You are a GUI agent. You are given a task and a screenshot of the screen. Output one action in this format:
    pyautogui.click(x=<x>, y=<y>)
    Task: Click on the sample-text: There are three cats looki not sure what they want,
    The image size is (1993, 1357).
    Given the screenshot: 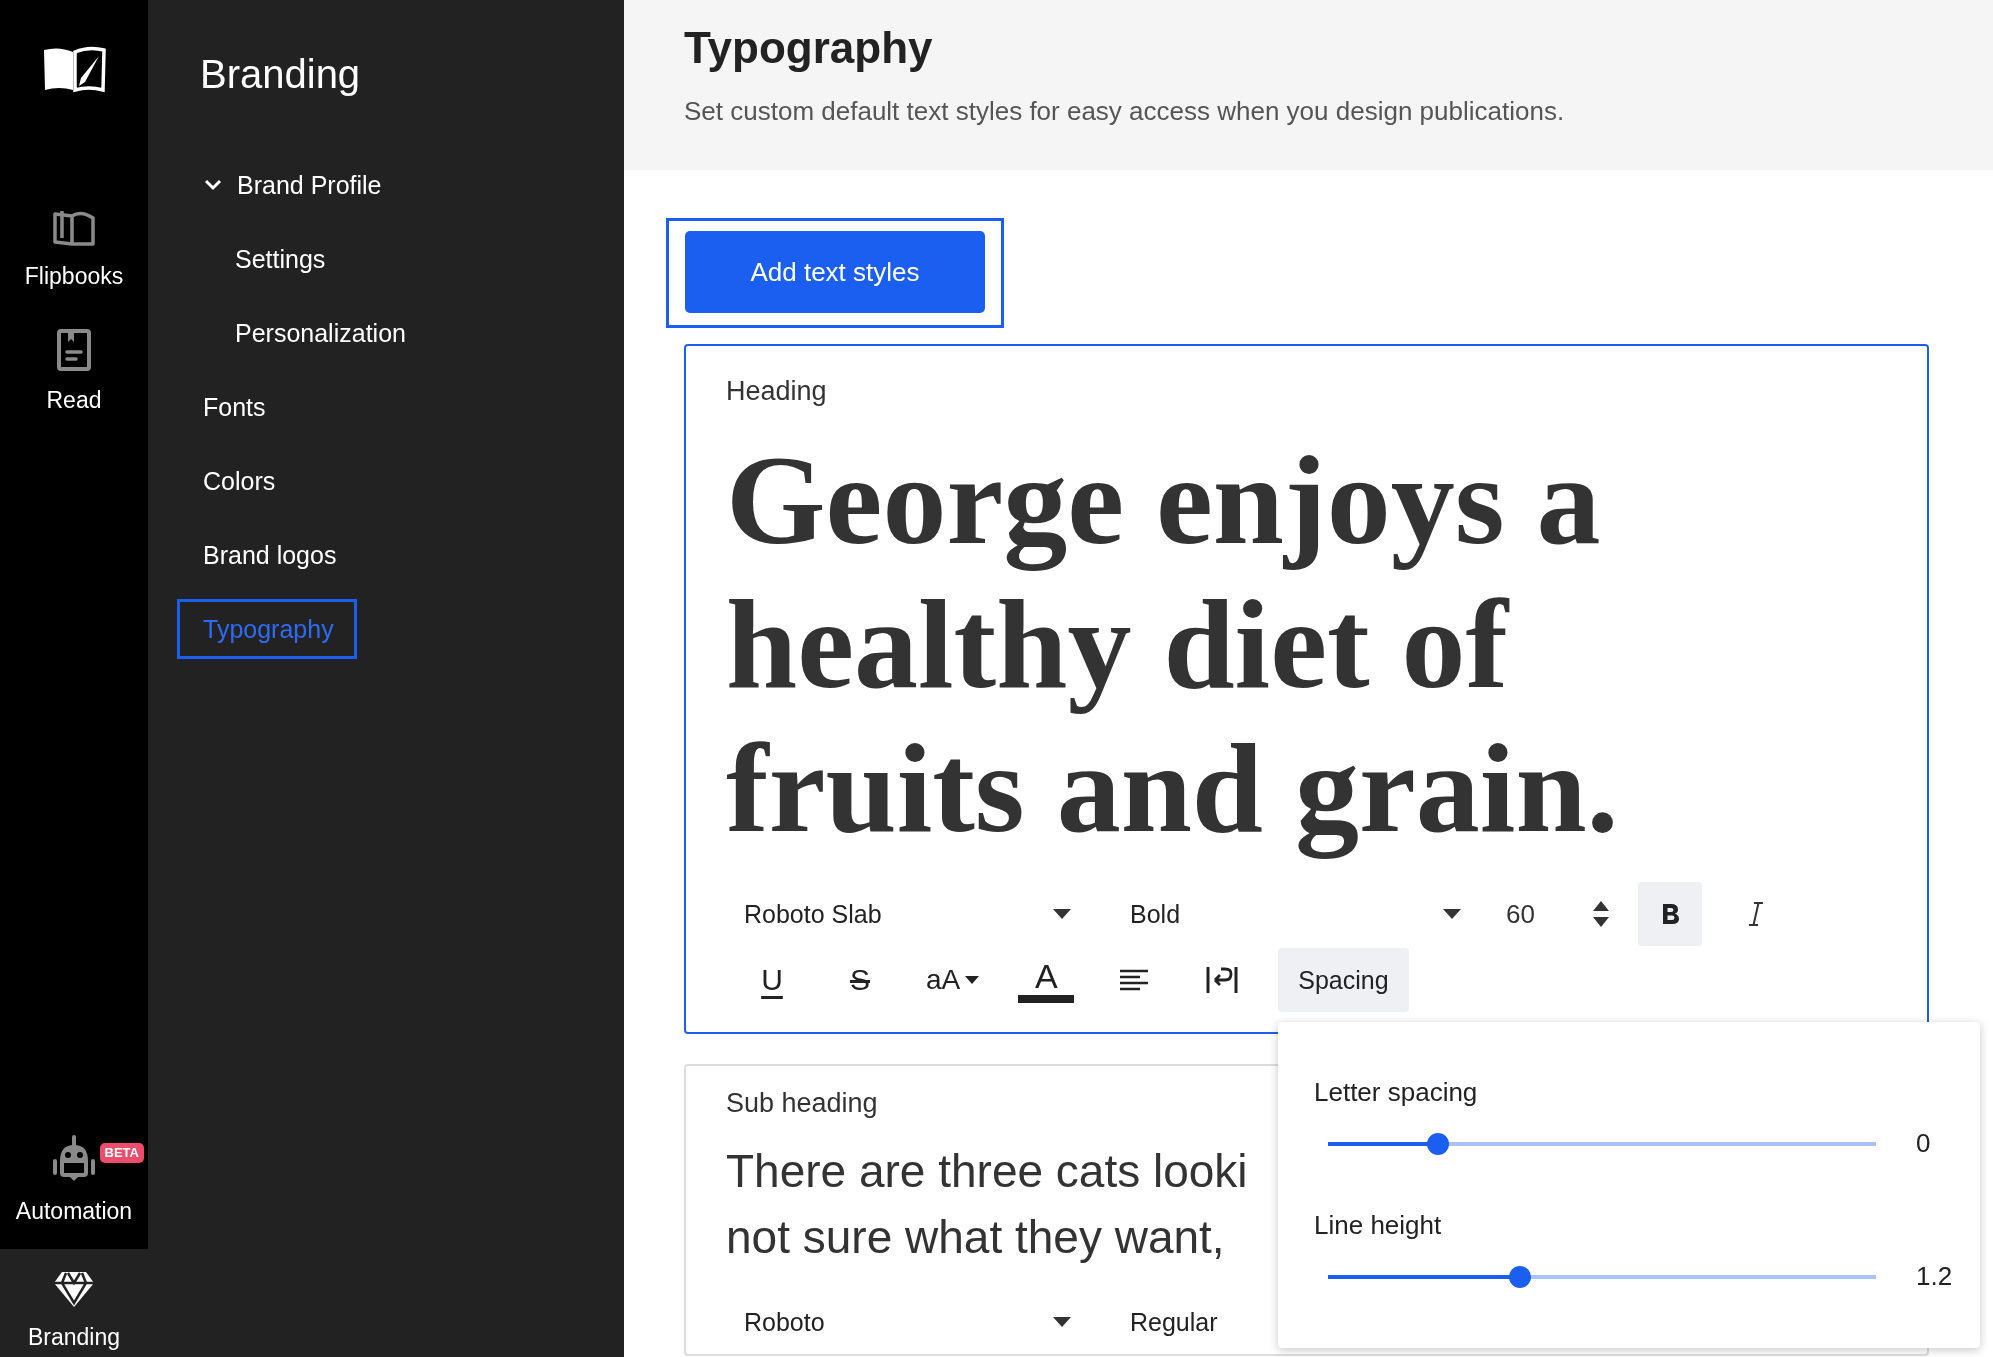 What is the action you would take?
    pyautogui.click(x=987, y=1204)
    